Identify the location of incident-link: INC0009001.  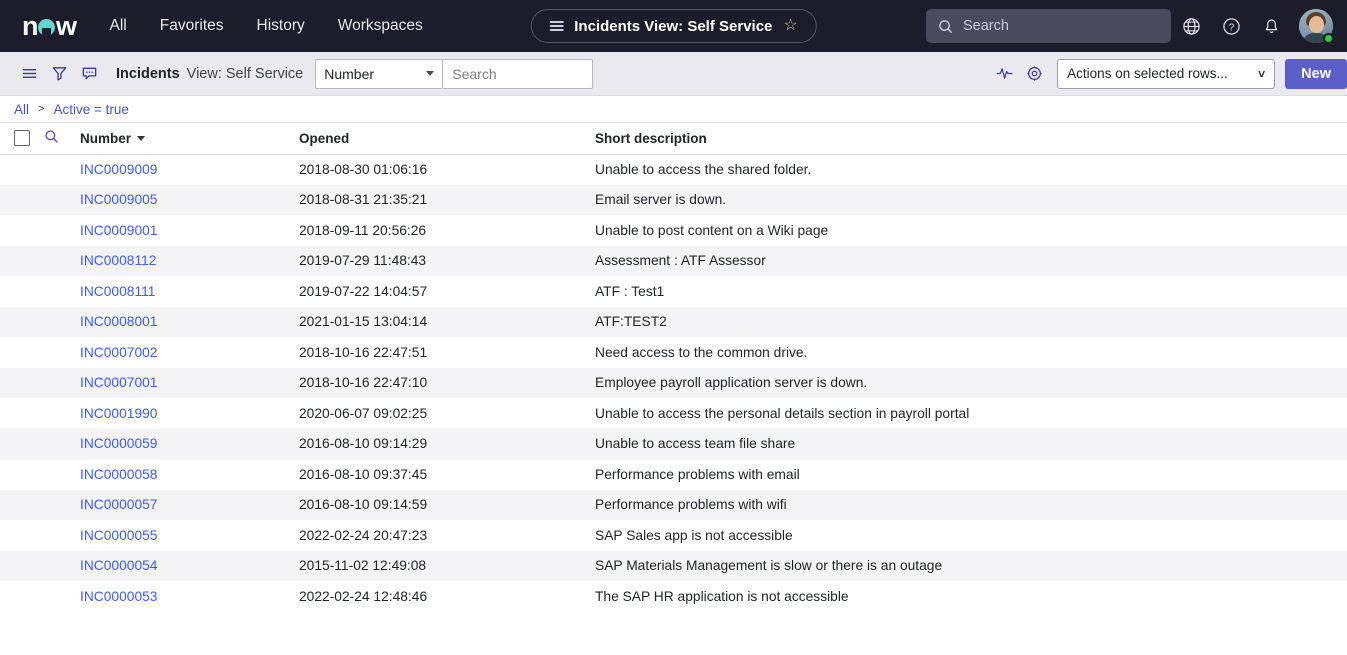
(118, 230).